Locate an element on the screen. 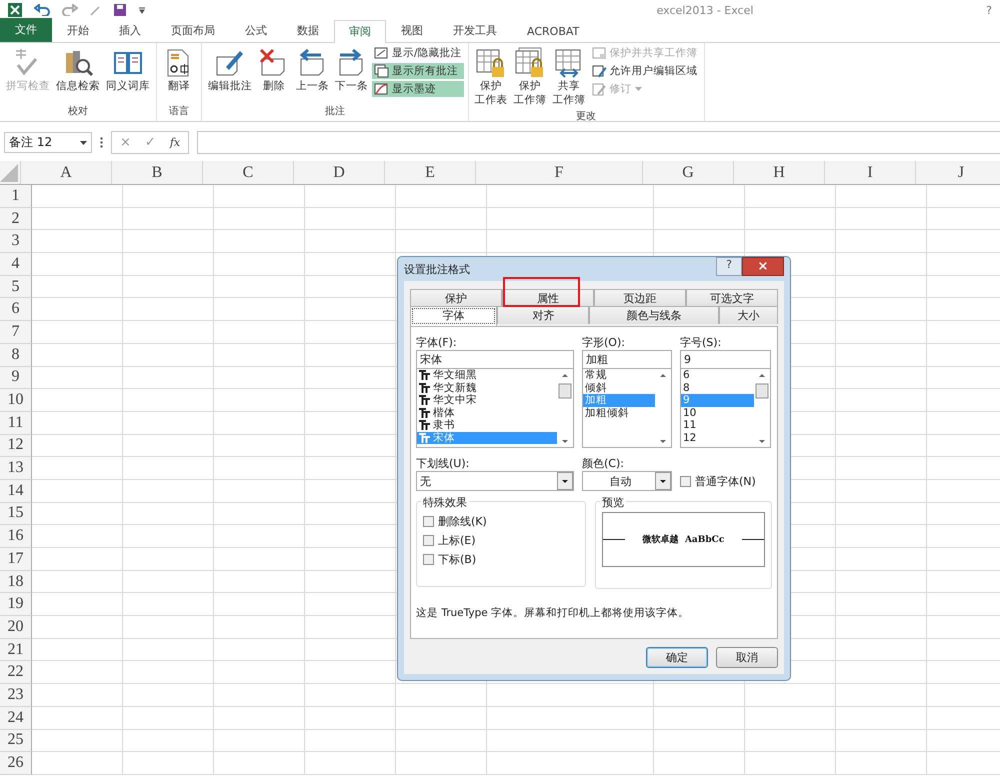 This screenshot has width=1000, height=781. group-label: 更改 is located at coordinates (586, 117).